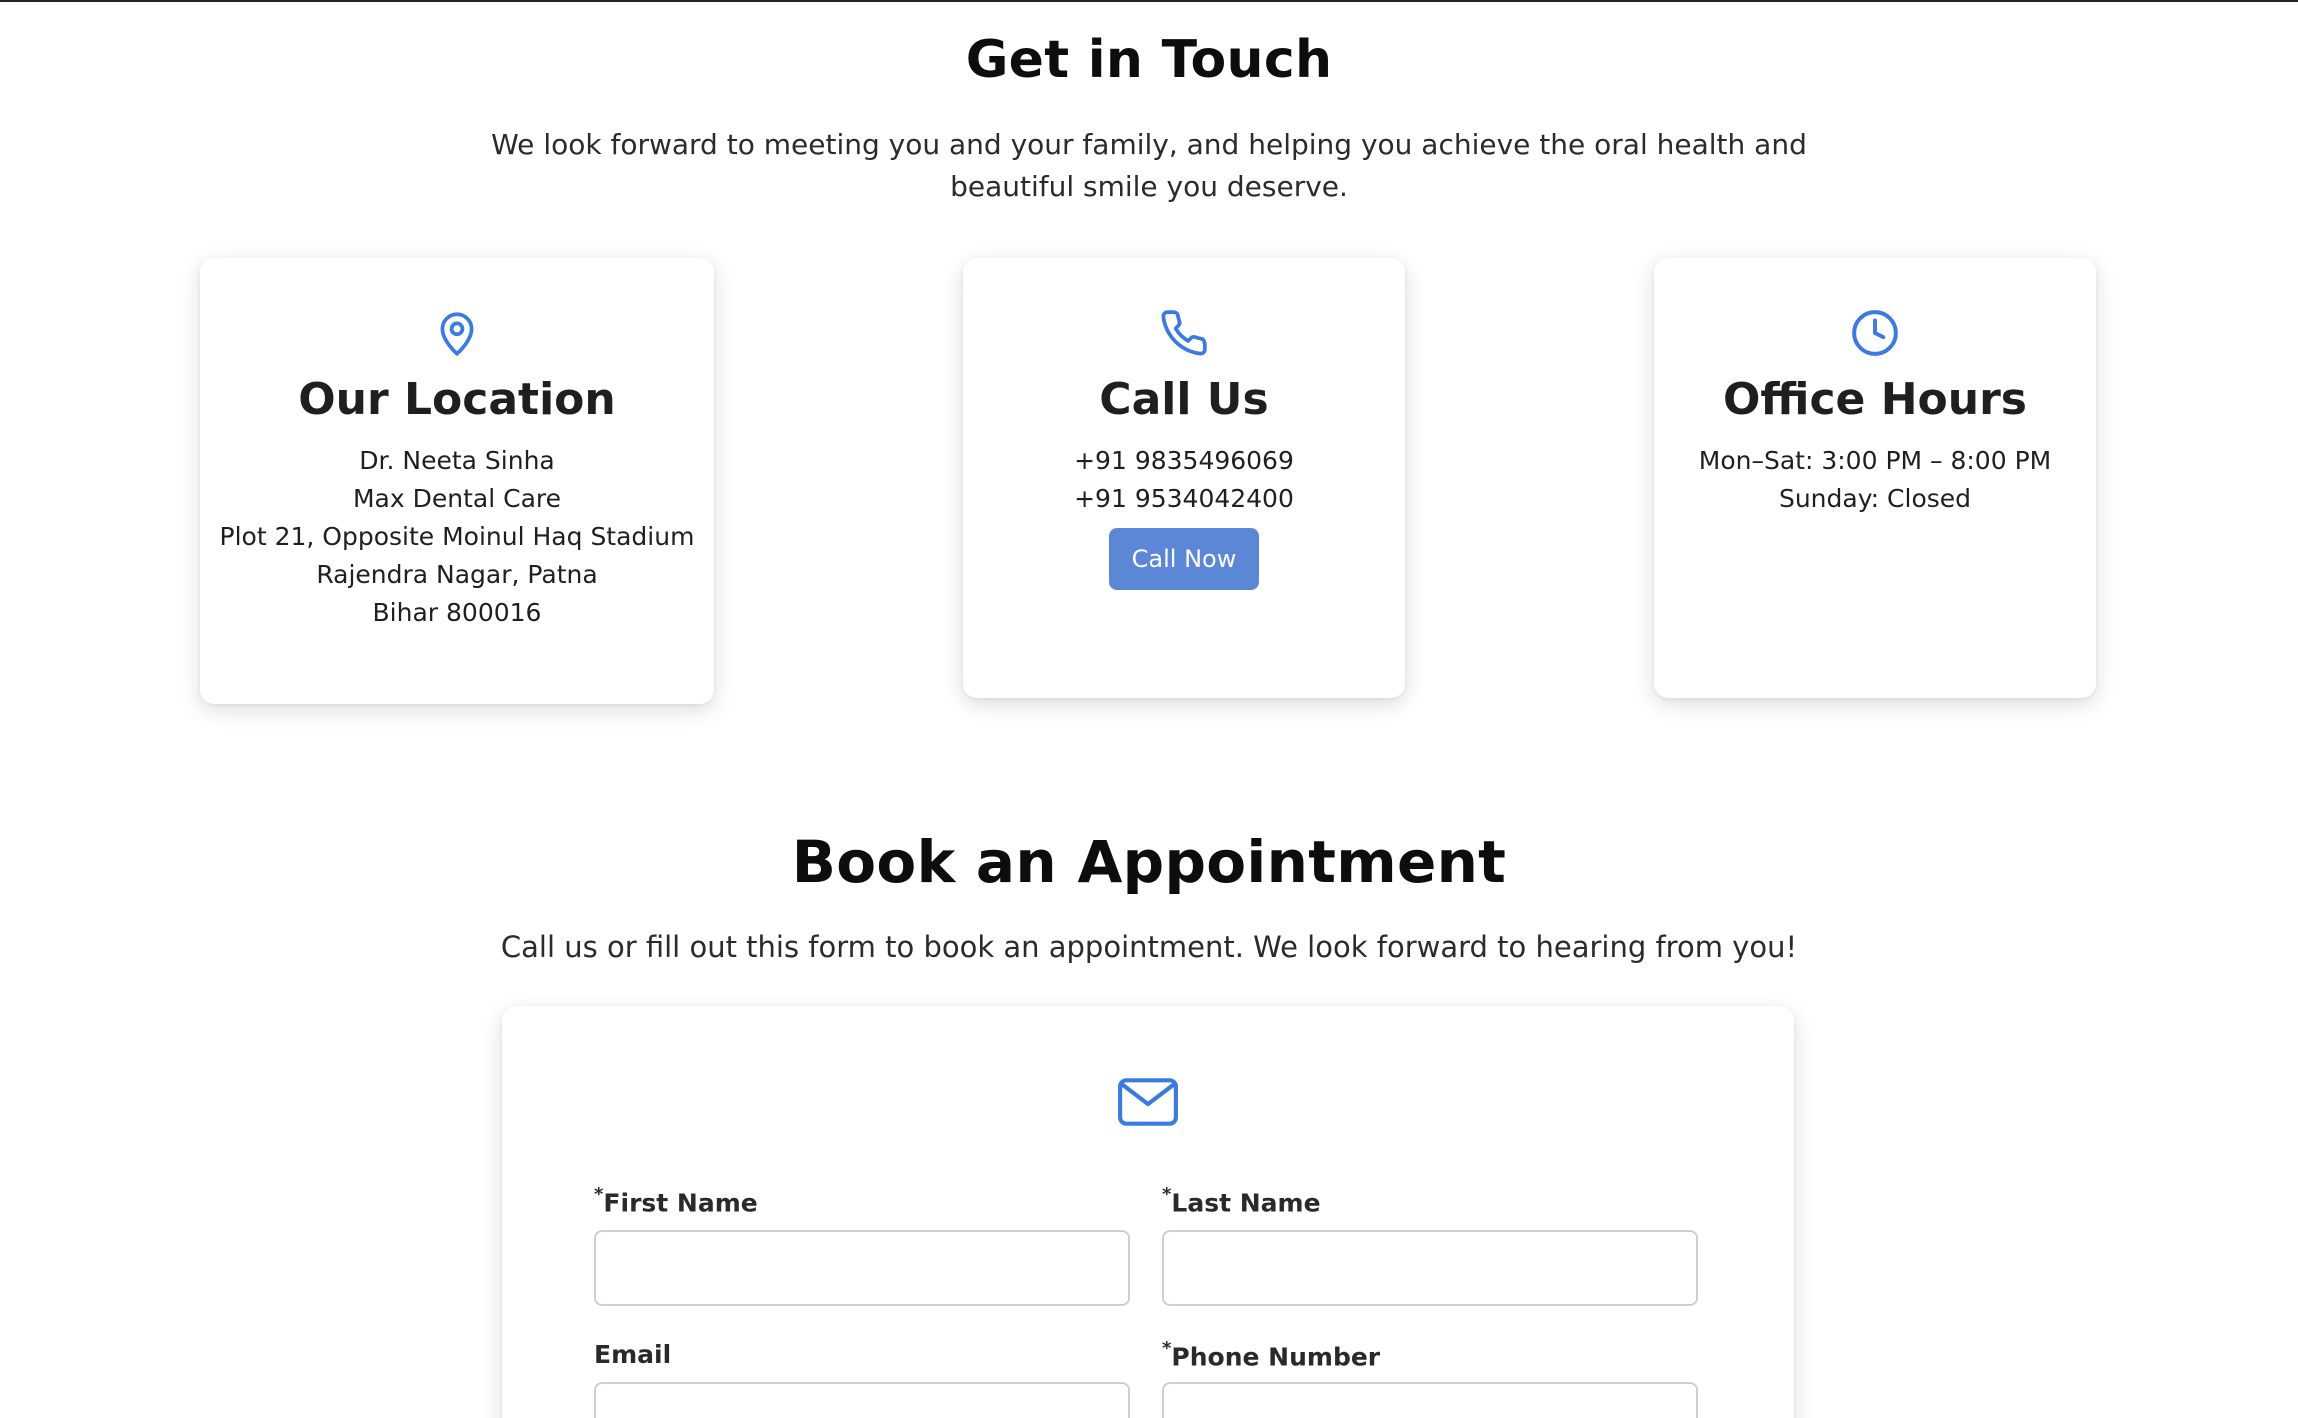 The width and height of the screenshot is (2298, 1418). What do you see at coordinates (457, 399) in the screenshot?
I see `location-title: Our Location` at bounding box center [457, 399].